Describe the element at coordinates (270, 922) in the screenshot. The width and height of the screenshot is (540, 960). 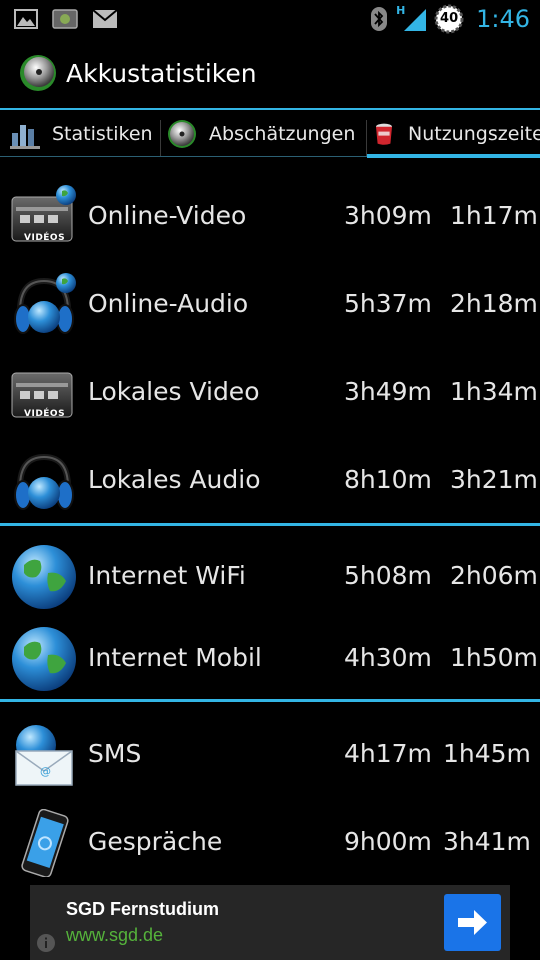
I see `ad-banner: SGD Fernstudium www.sgd.de` at that location.